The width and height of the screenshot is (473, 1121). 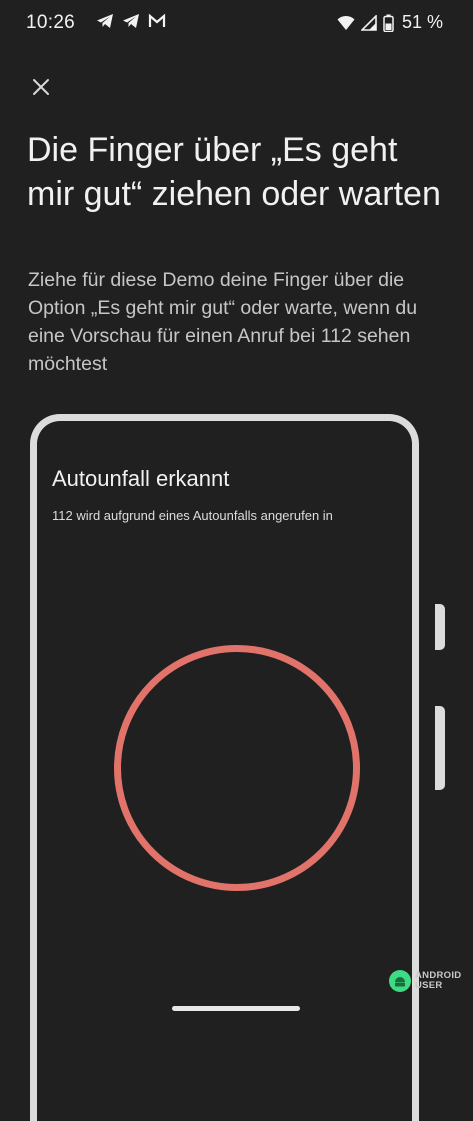 What do you see at coordinates (400, 981) in the screenshot?
I see `android-robot-icon` at bounding box center [400, 981].